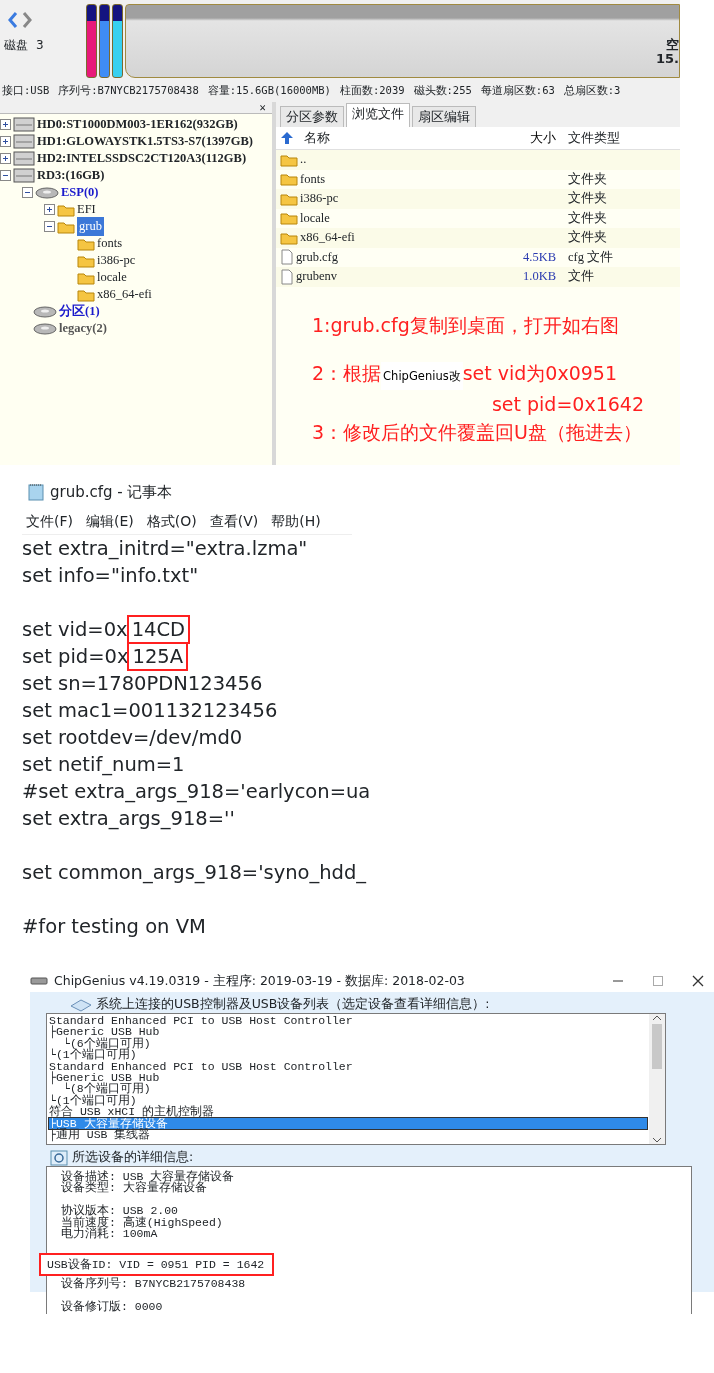 The image size is (714, 1373). I want to click on code-line: set mac1=001132123456, so click(150, 710).